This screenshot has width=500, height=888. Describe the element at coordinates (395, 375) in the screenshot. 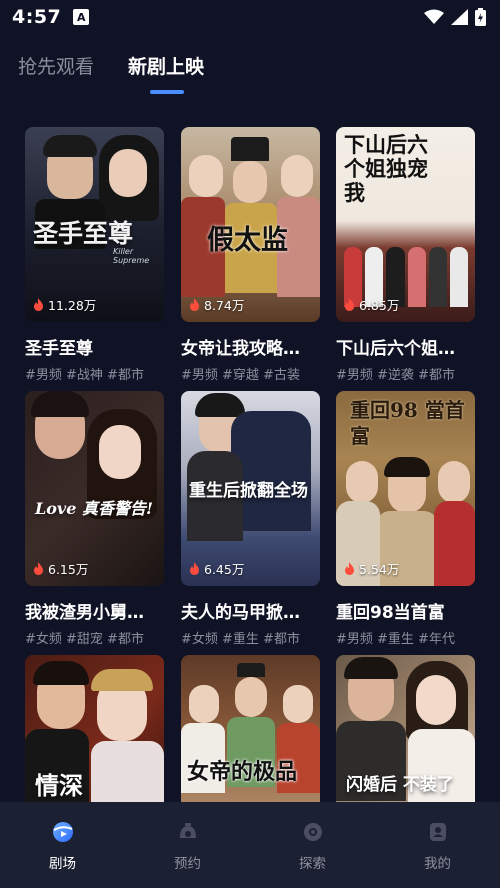

I see `drama-tags: #男频 #逆袭 #都市` at that location.